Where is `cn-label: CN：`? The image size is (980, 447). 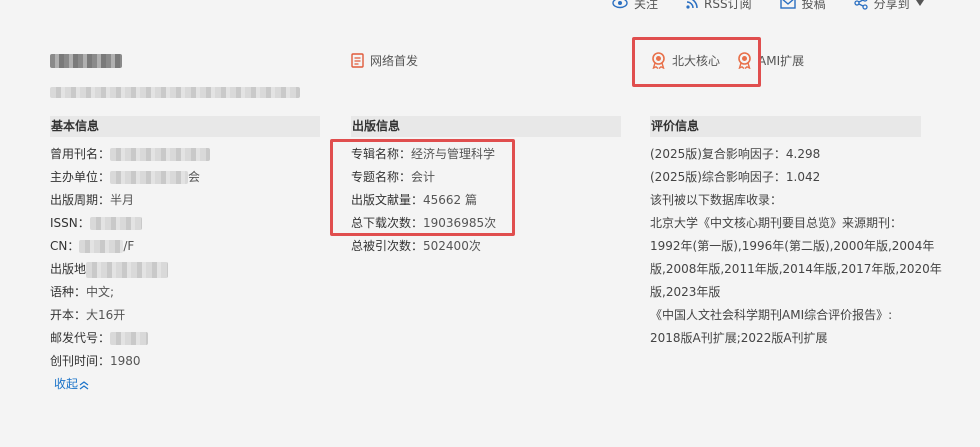
cn-label: CN： is located at coordinates (65, 246).